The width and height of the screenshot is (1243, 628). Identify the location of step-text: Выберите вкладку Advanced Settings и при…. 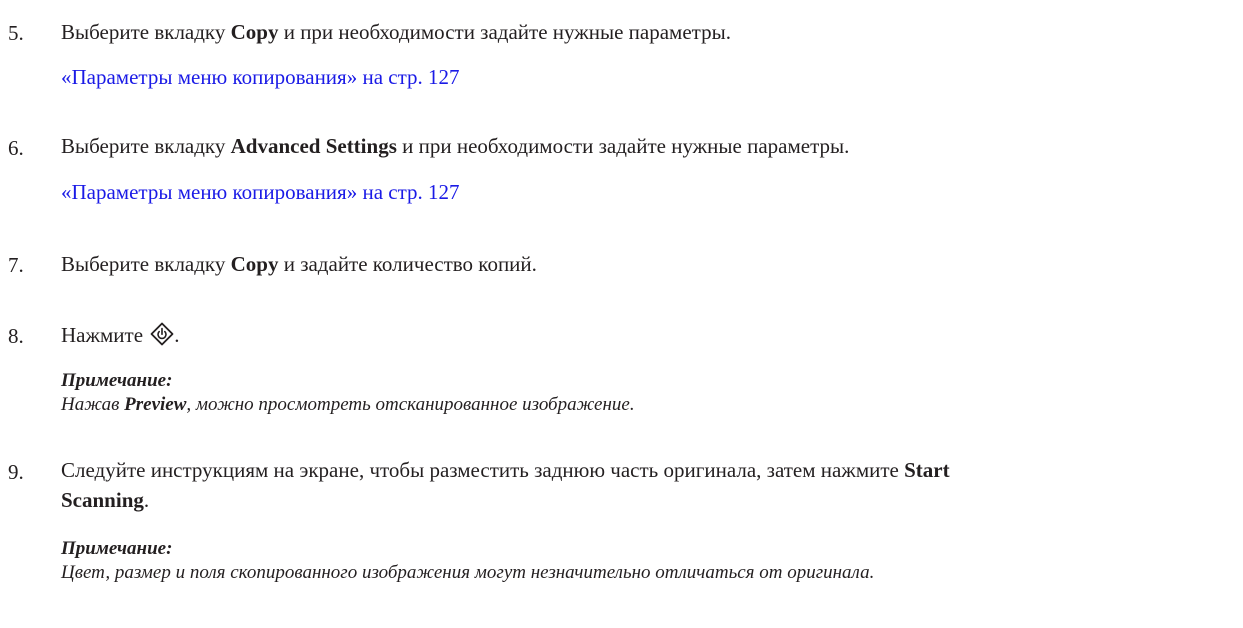
(455, 146).